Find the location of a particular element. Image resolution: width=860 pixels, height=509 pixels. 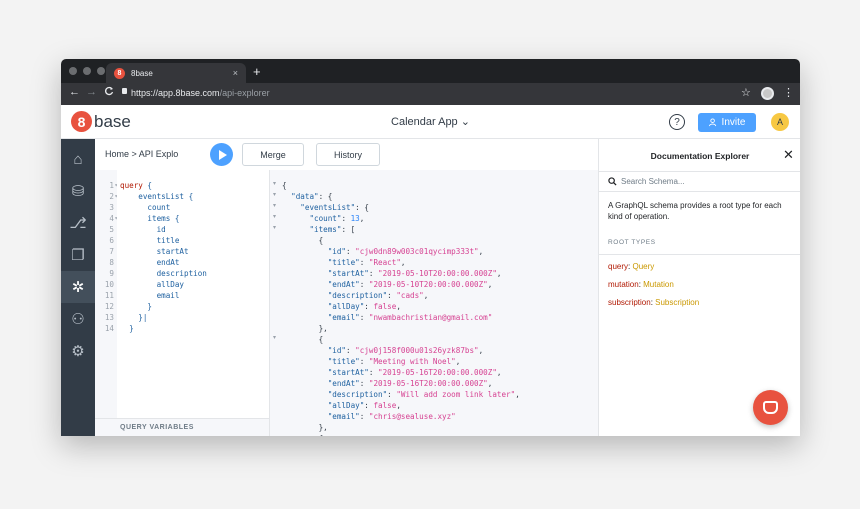

app-selector-button: Calendar App ⌄ is located at coordinates (430, 122).